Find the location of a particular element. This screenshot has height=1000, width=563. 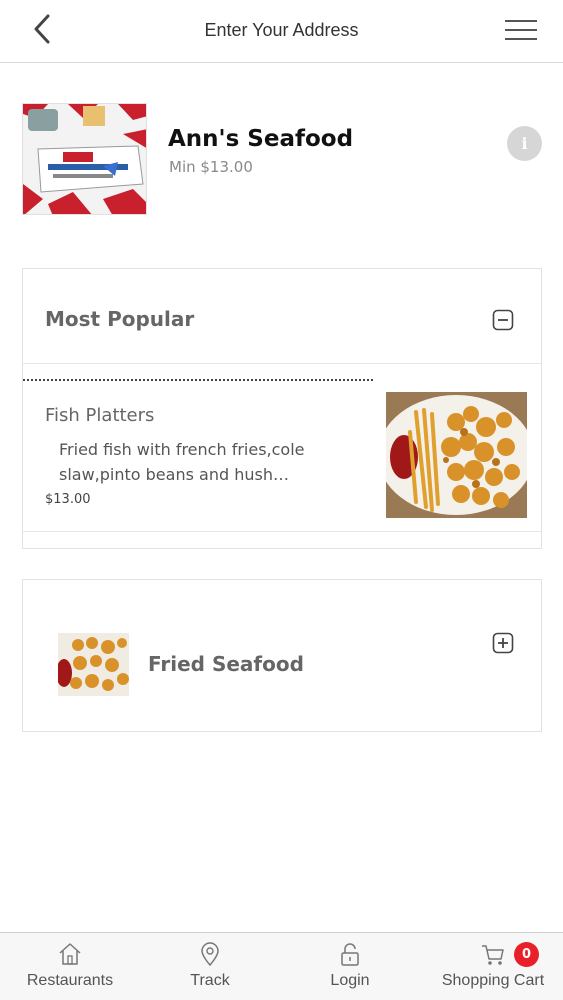

category-title: Most Popular is located at coordinates (120, 319).